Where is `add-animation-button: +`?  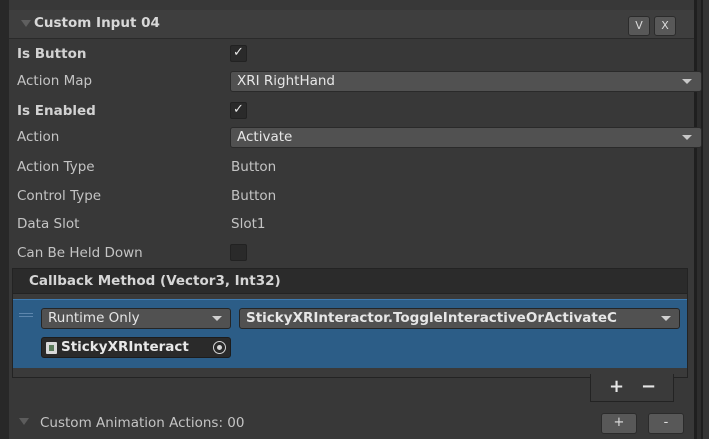 add-animation-button: + is located at coordinates (619, 423).